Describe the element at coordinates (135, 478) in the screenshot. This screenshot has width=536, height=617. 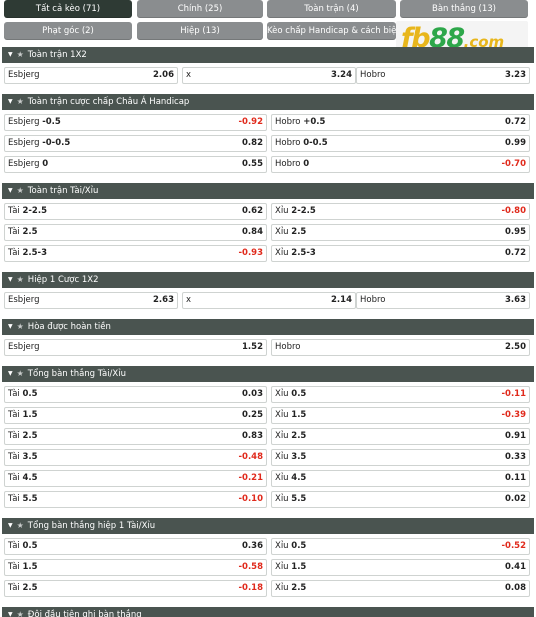
I see `odds-cell: Tài 4.5 -0.21` at that location.